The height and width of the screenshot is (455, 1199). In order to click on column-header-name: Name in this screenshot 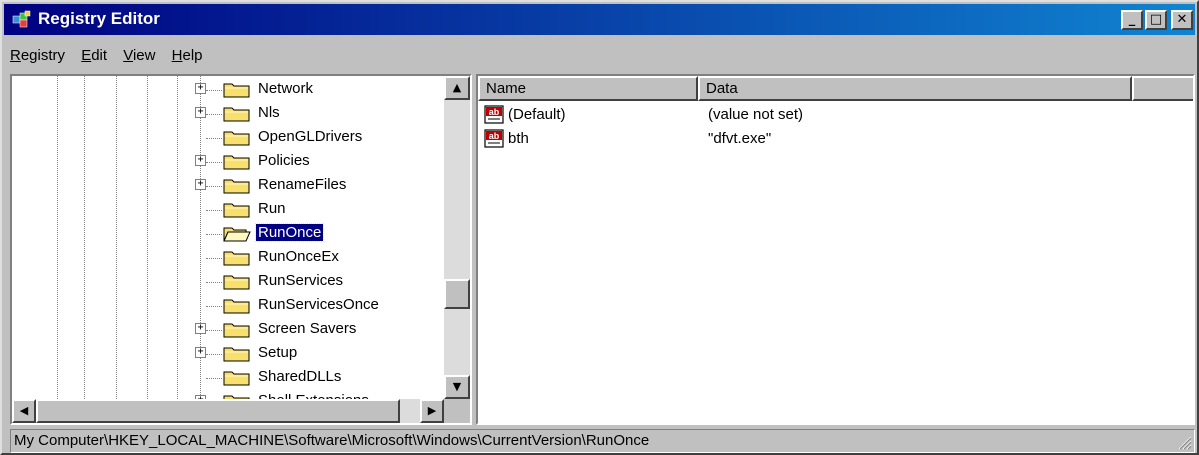, I will do `click(588, 88)`.